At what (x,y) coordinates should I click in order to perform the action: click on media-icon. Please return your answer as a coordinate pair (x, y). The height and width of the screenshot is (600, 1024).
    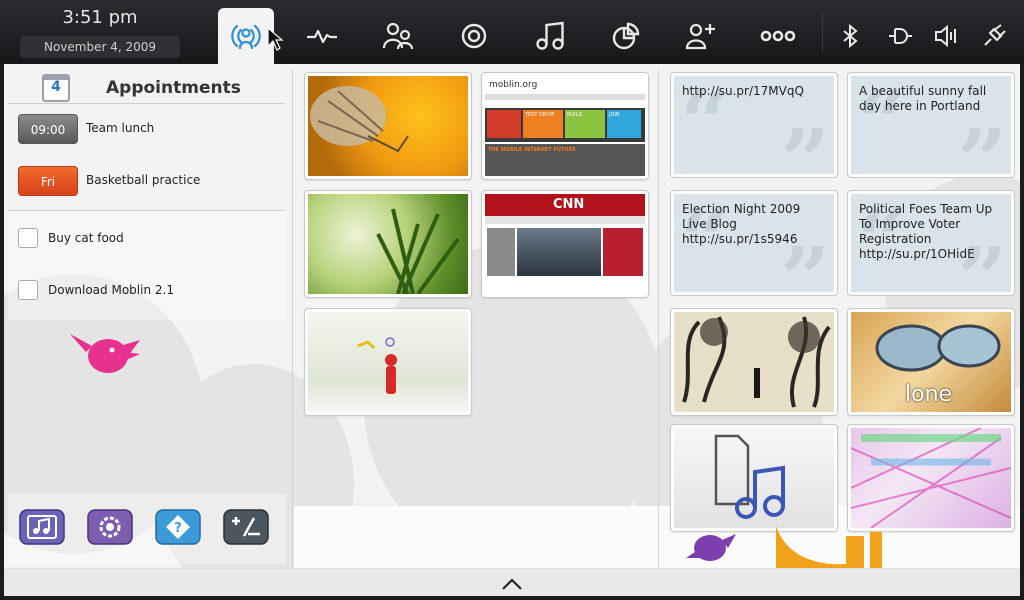
    Looking at the image, I should click on (550, 35).